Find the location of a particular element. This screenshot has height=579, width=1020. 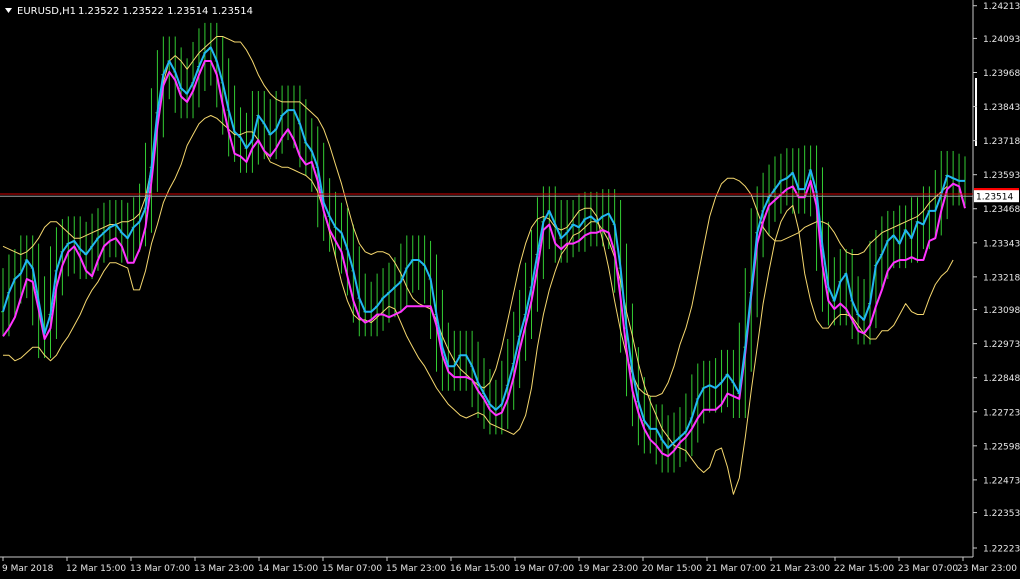

price-tick-label: 1.24093 is located at coordinates (1001, 40).